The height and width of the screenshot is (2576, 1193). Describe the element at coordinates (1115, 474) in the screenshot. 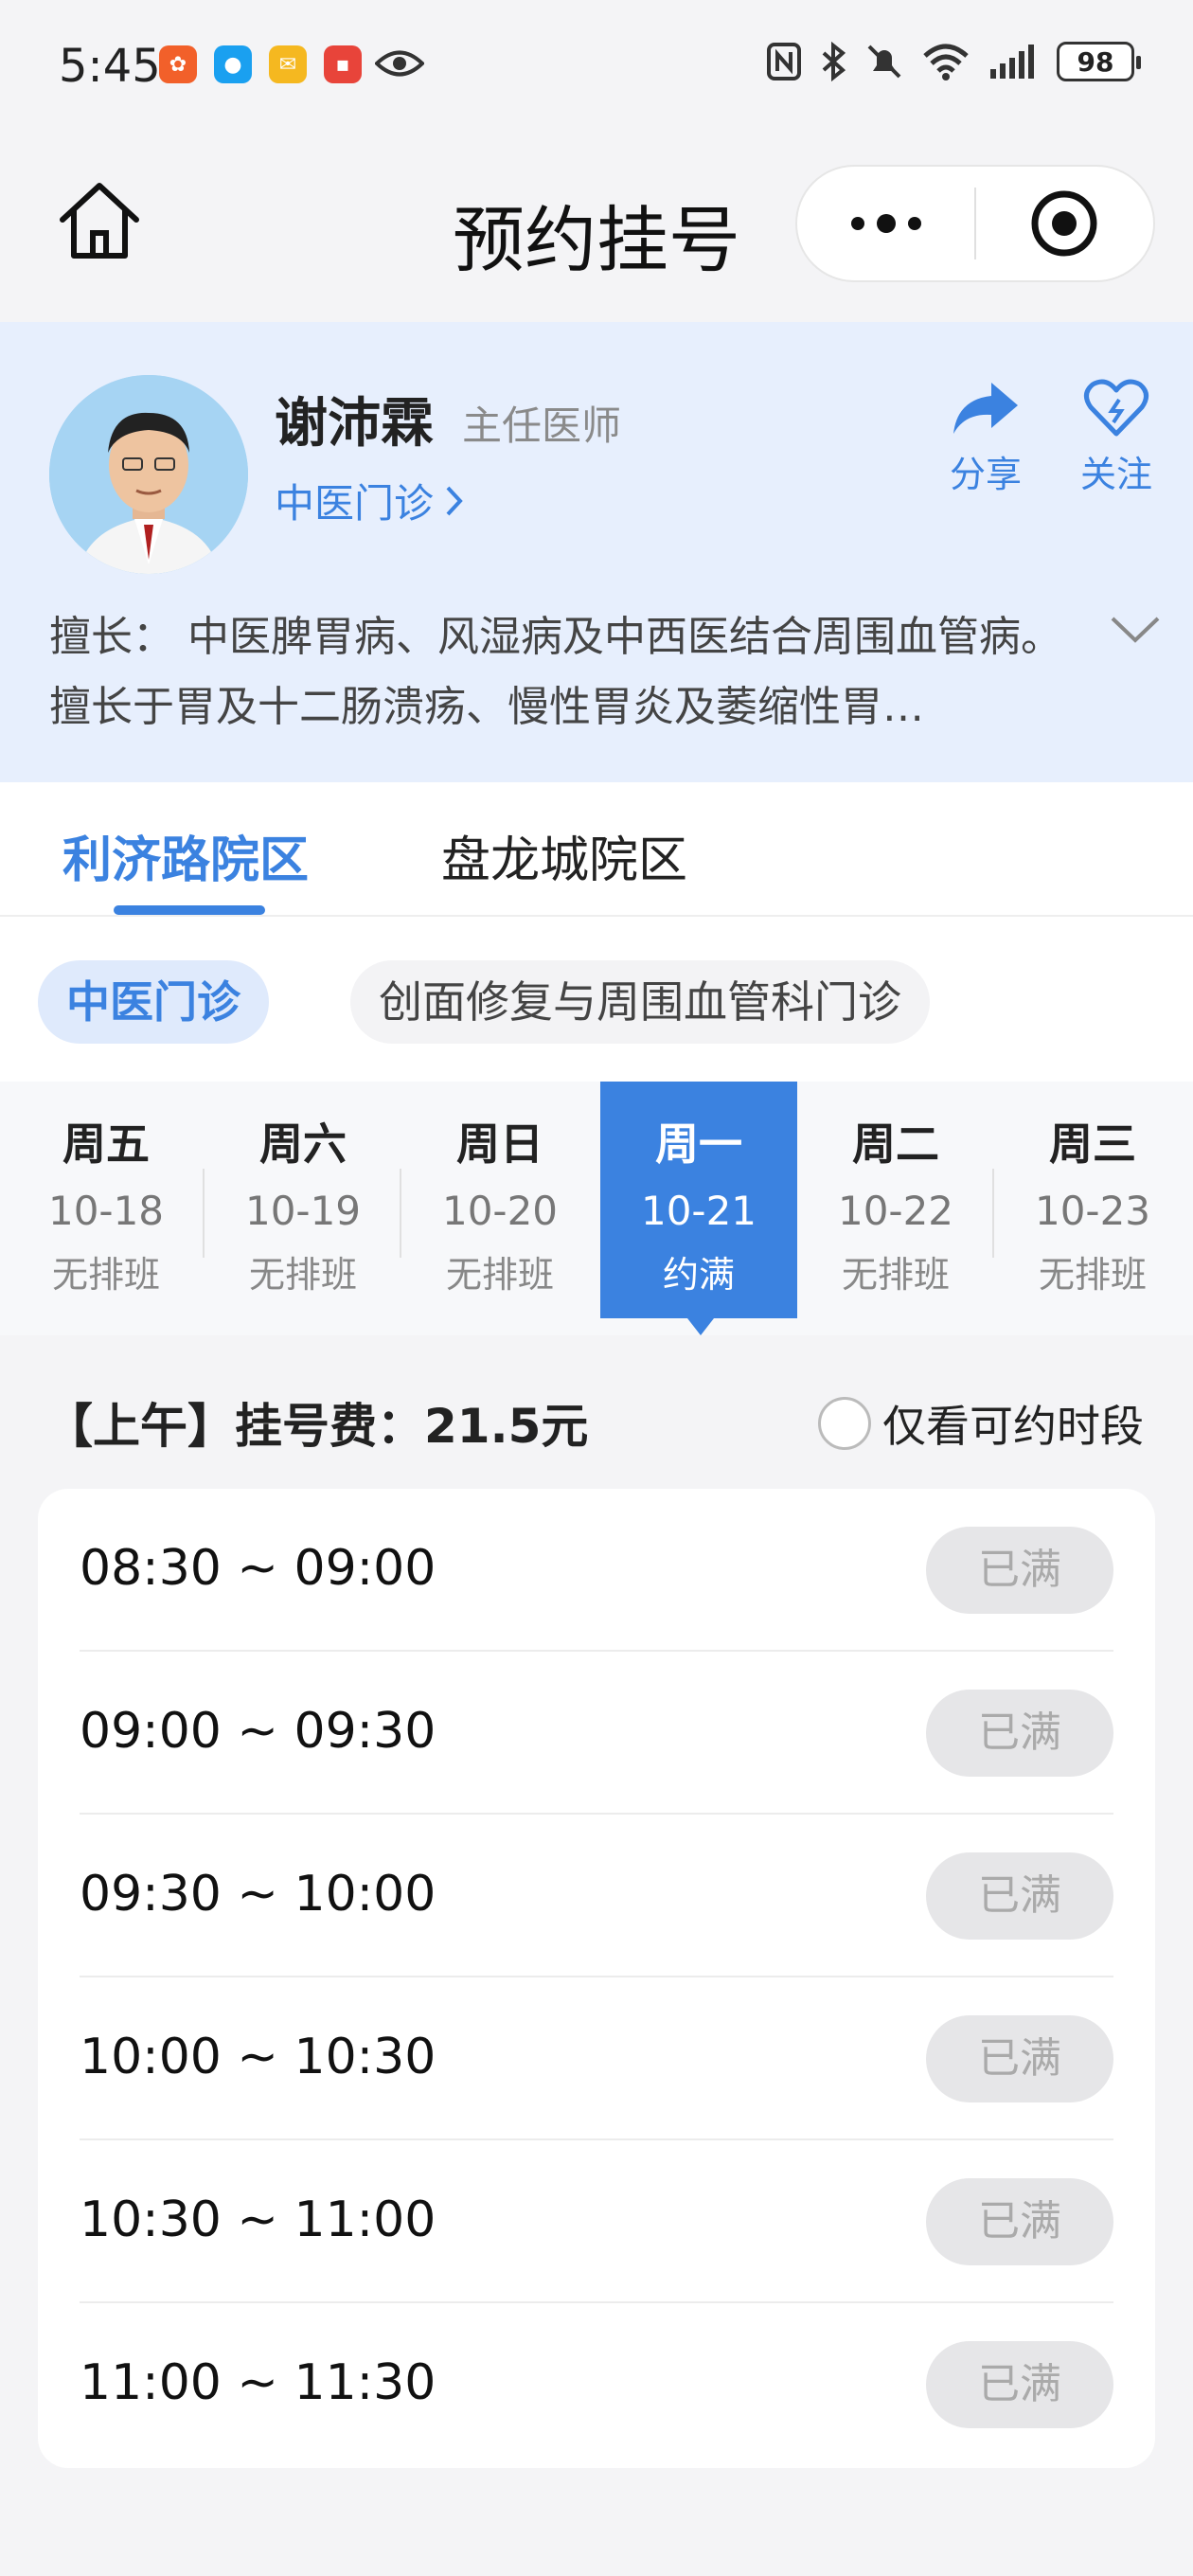

I see `follow-label: 关注` at that location.